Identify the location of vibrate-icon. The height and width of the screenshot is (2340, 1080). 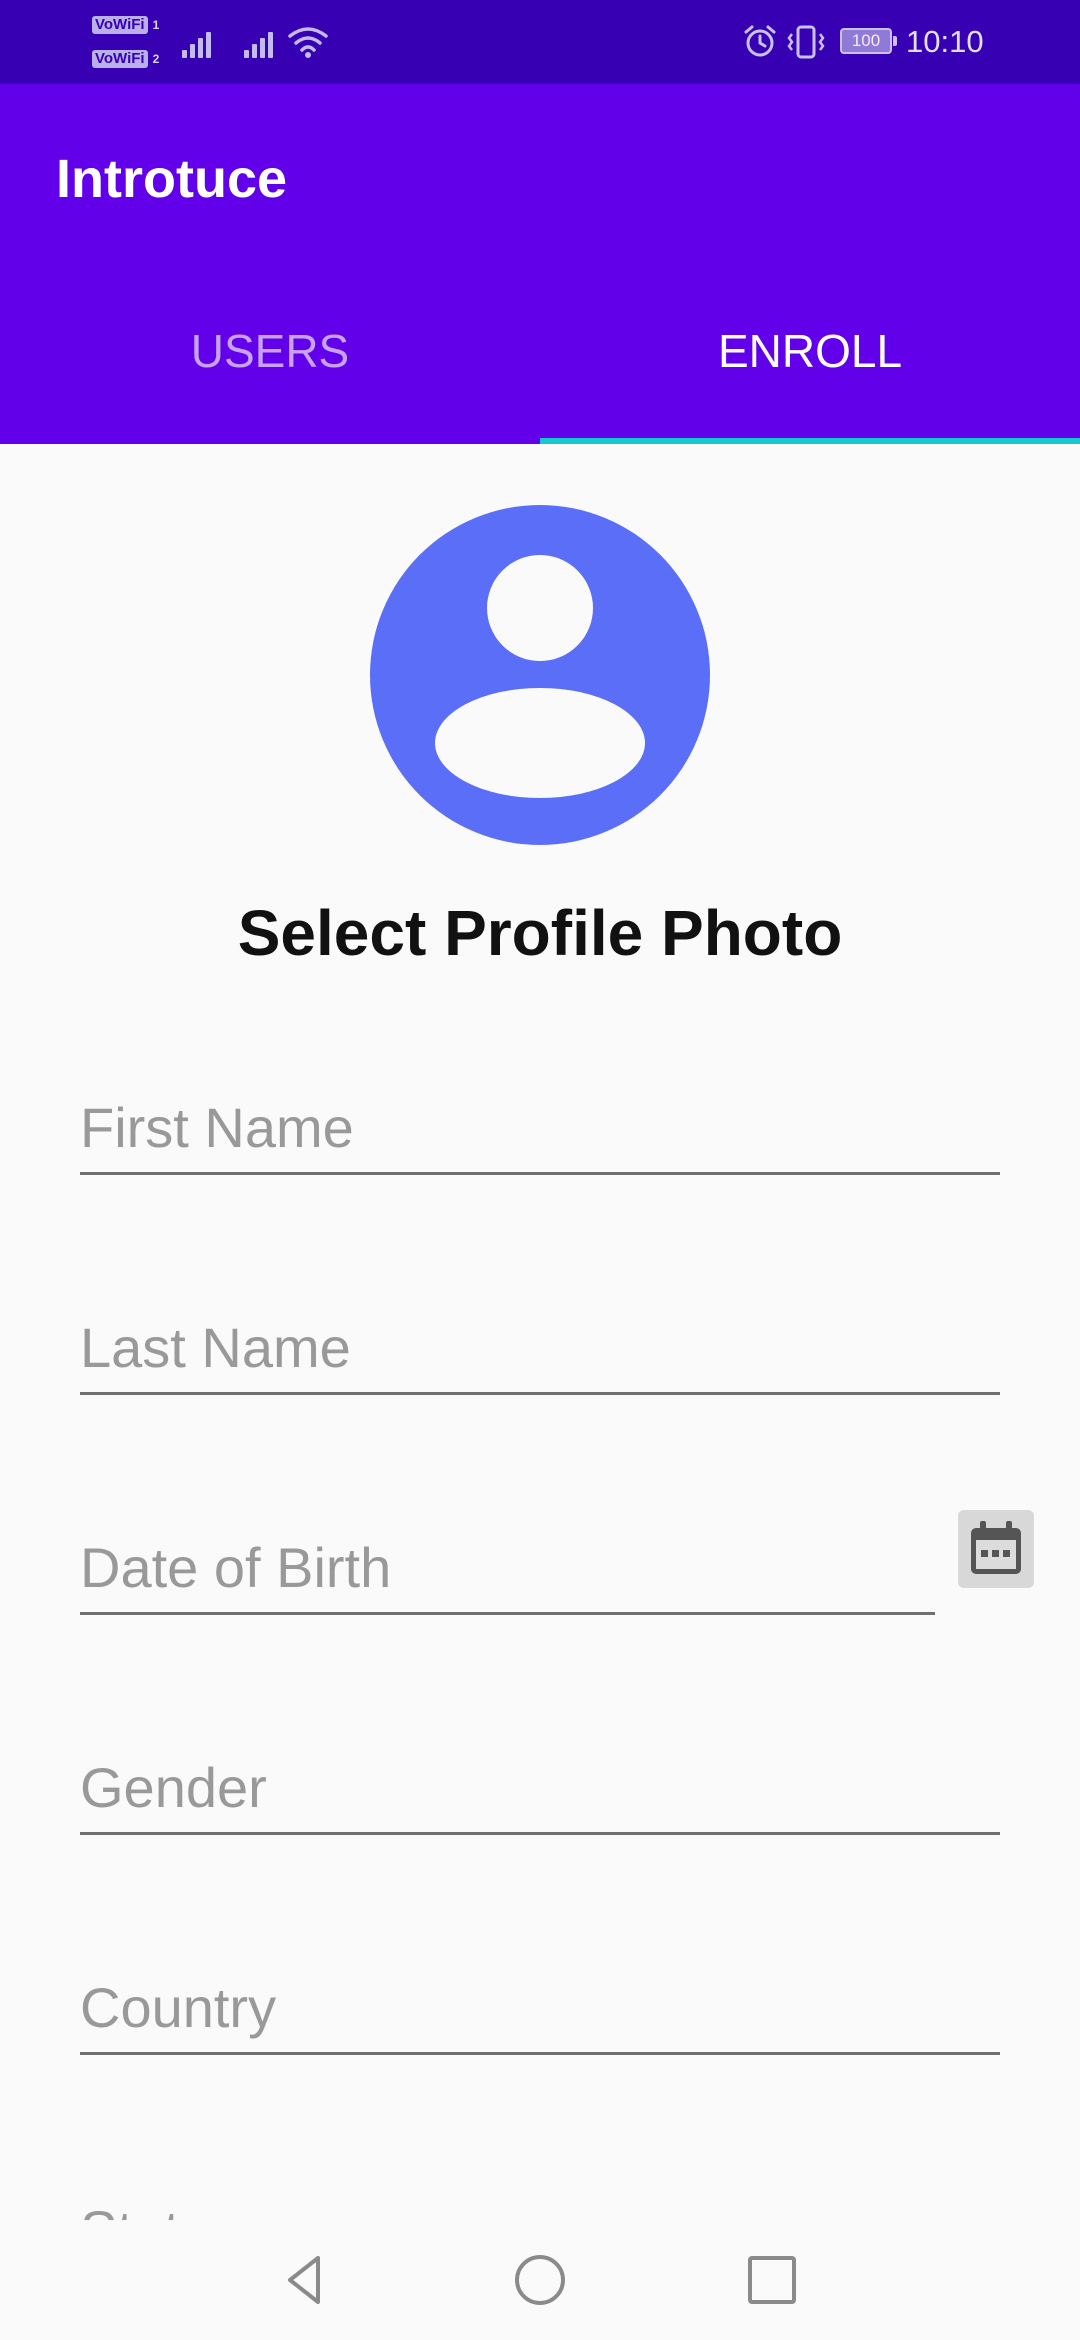
(806, 42).